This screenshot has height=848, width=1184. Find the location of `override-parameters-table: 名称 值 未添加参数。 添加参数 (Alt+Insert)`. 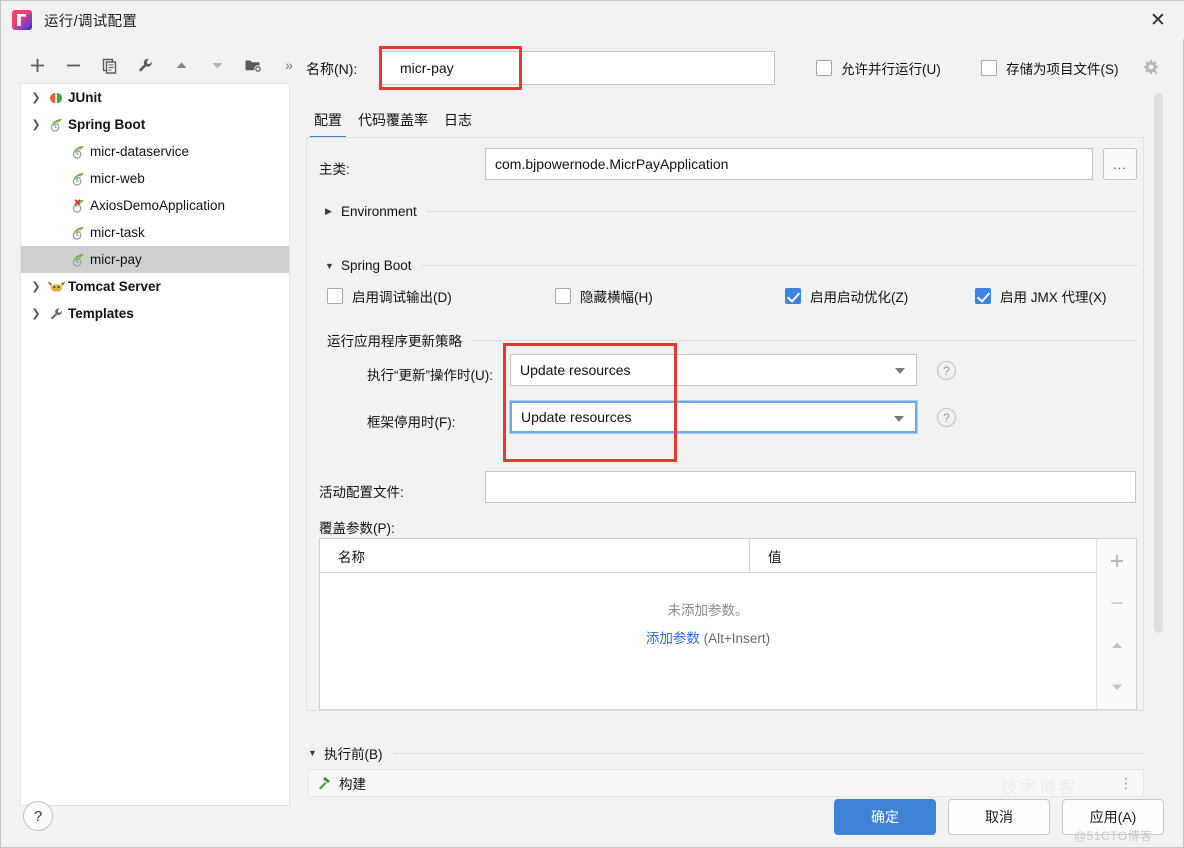

override-parameters-table: 名称 值 未添加参数。 添加参数 (Alt+Insert) is located at coordinates (728, 624).